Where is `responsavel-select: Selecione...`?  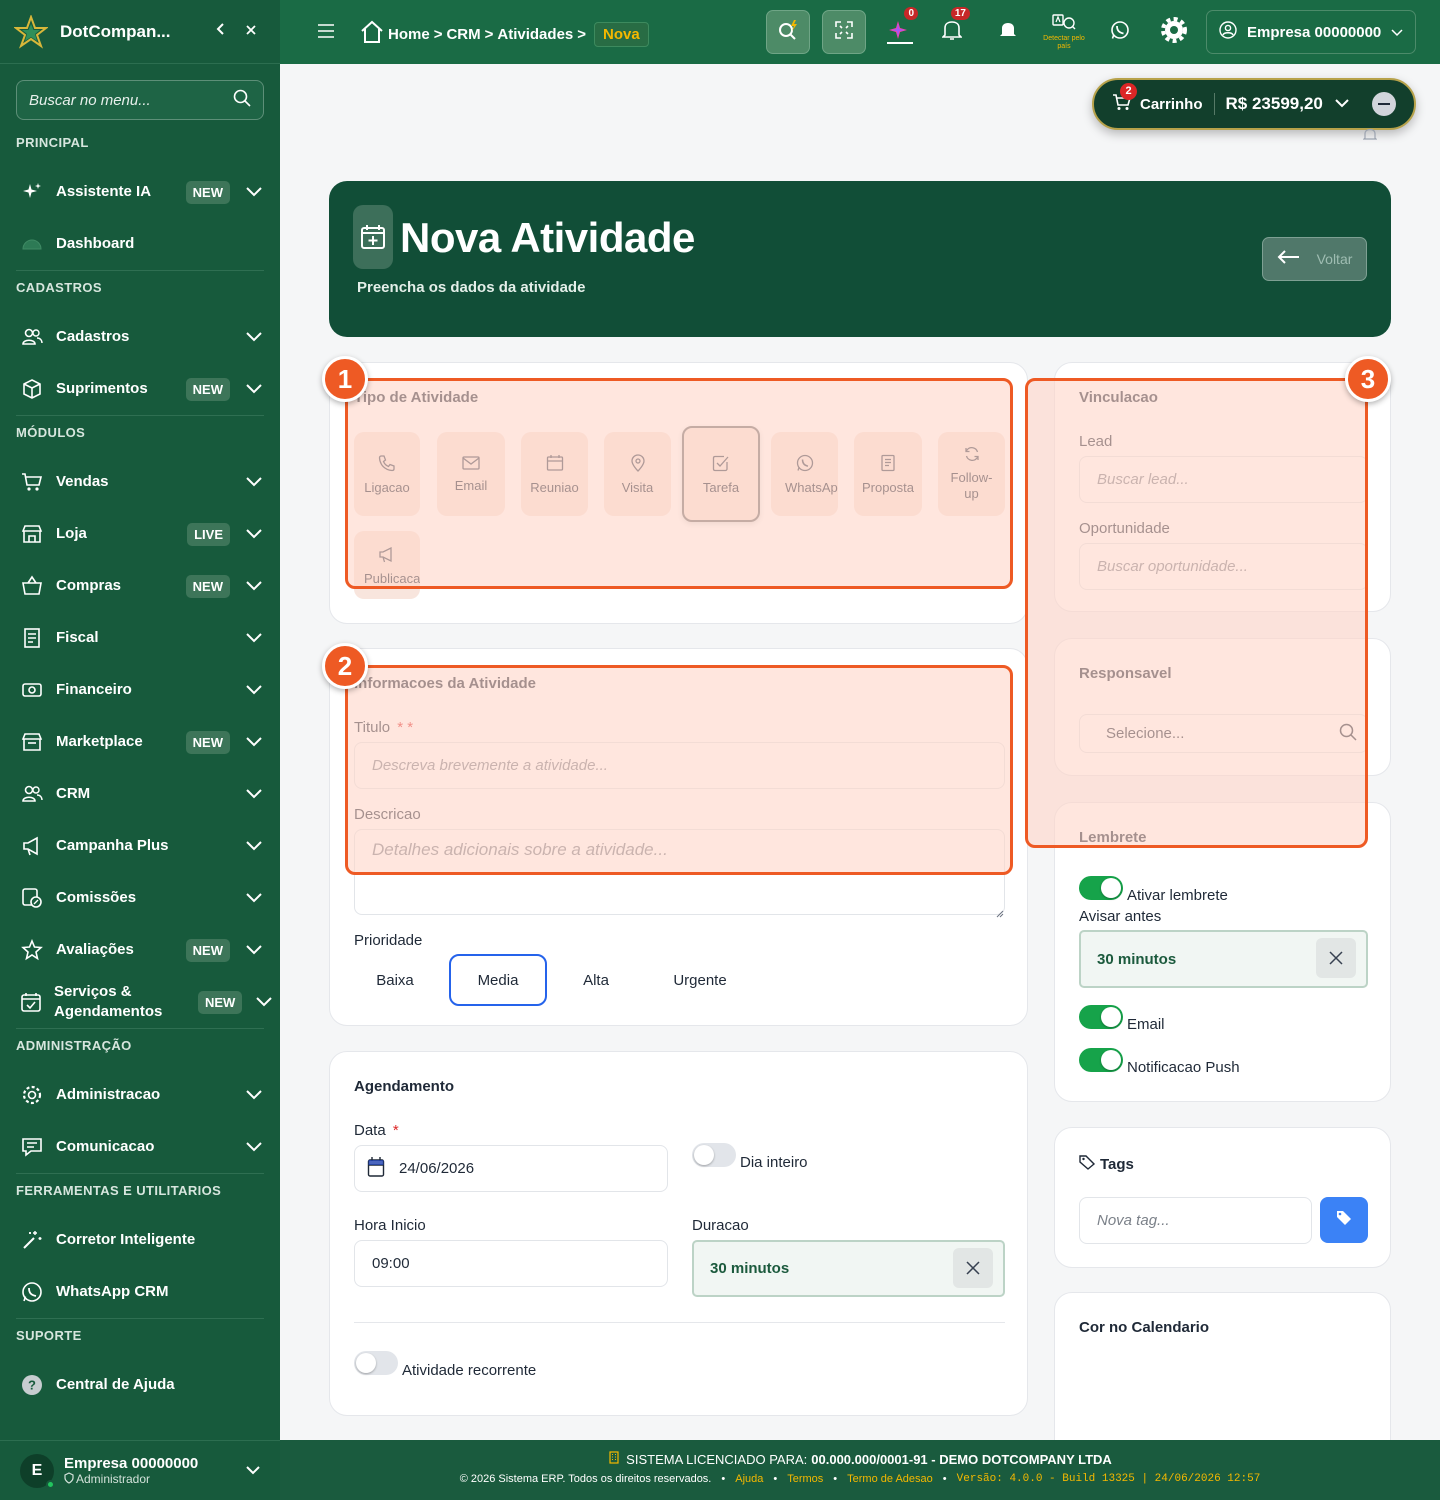 responsavel-select: Selecione... is located at coordinates (1223, 733).